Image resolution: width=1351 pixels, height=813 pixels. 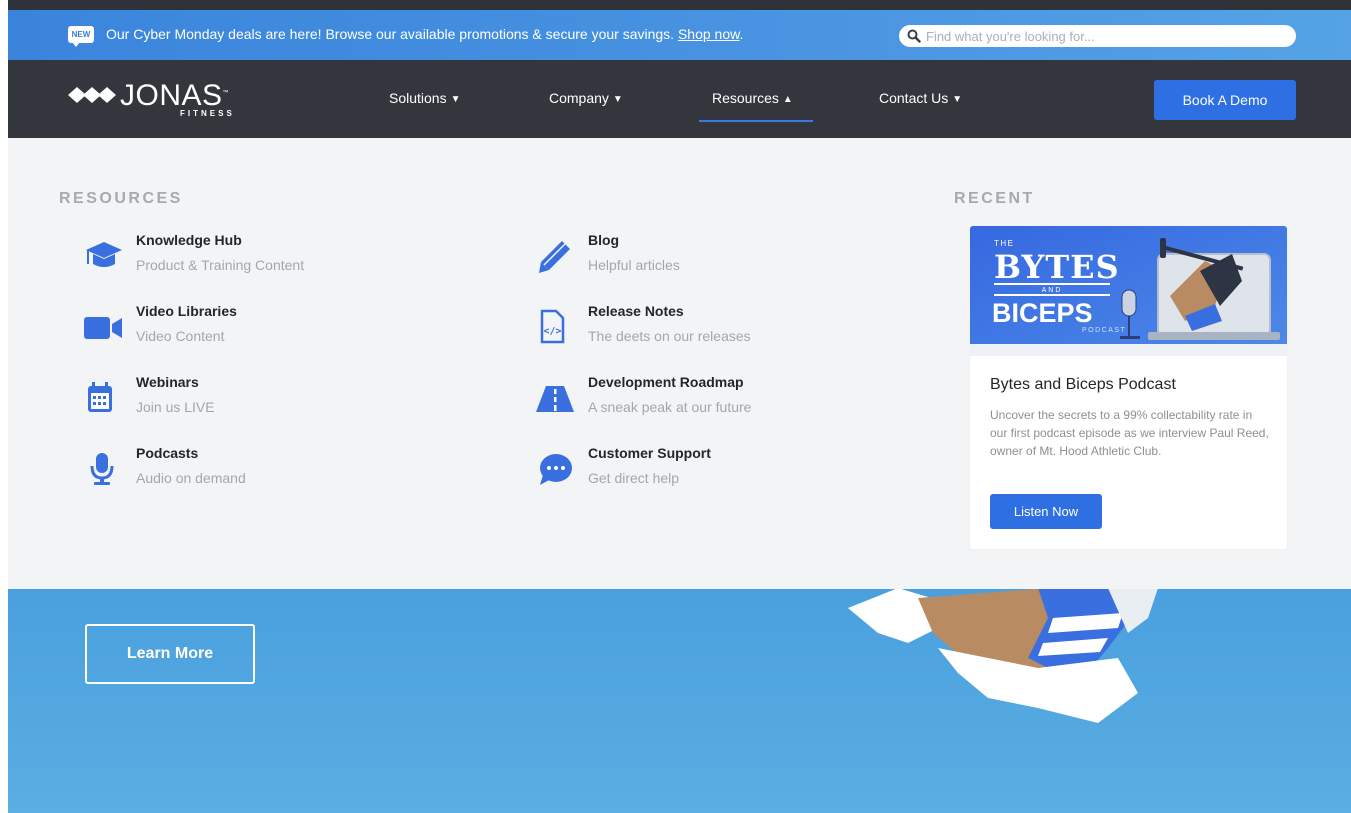 What do you see at coordinates (787, 99) in the screenshot?
I see `chevron-up-icon: ▲` at bounding box center [787, 99].